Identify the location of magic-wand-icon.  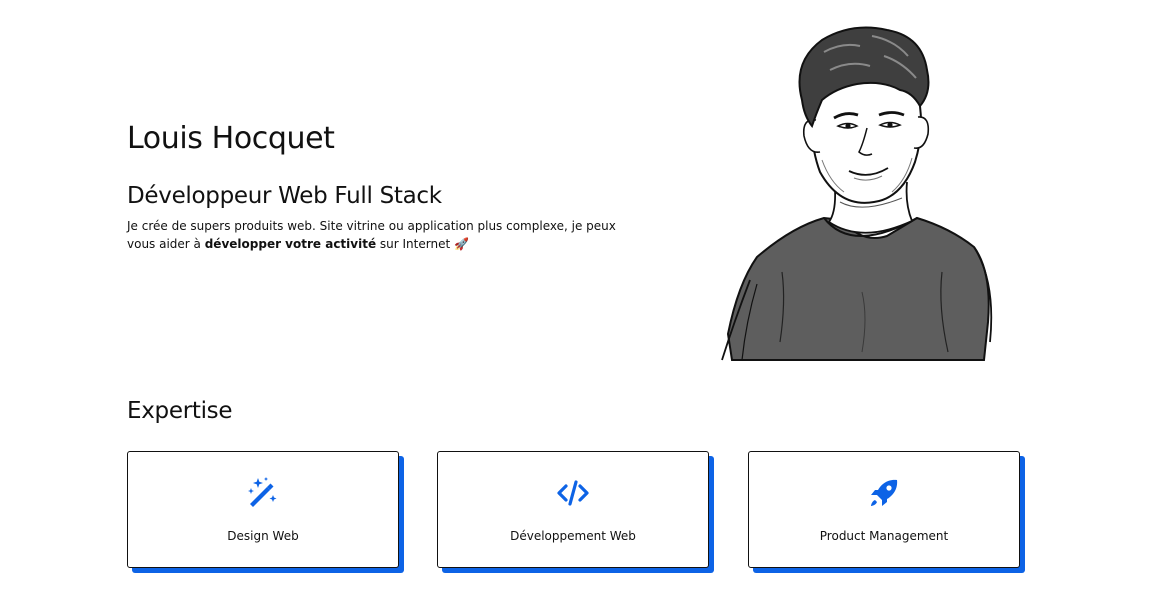
(262, 492).